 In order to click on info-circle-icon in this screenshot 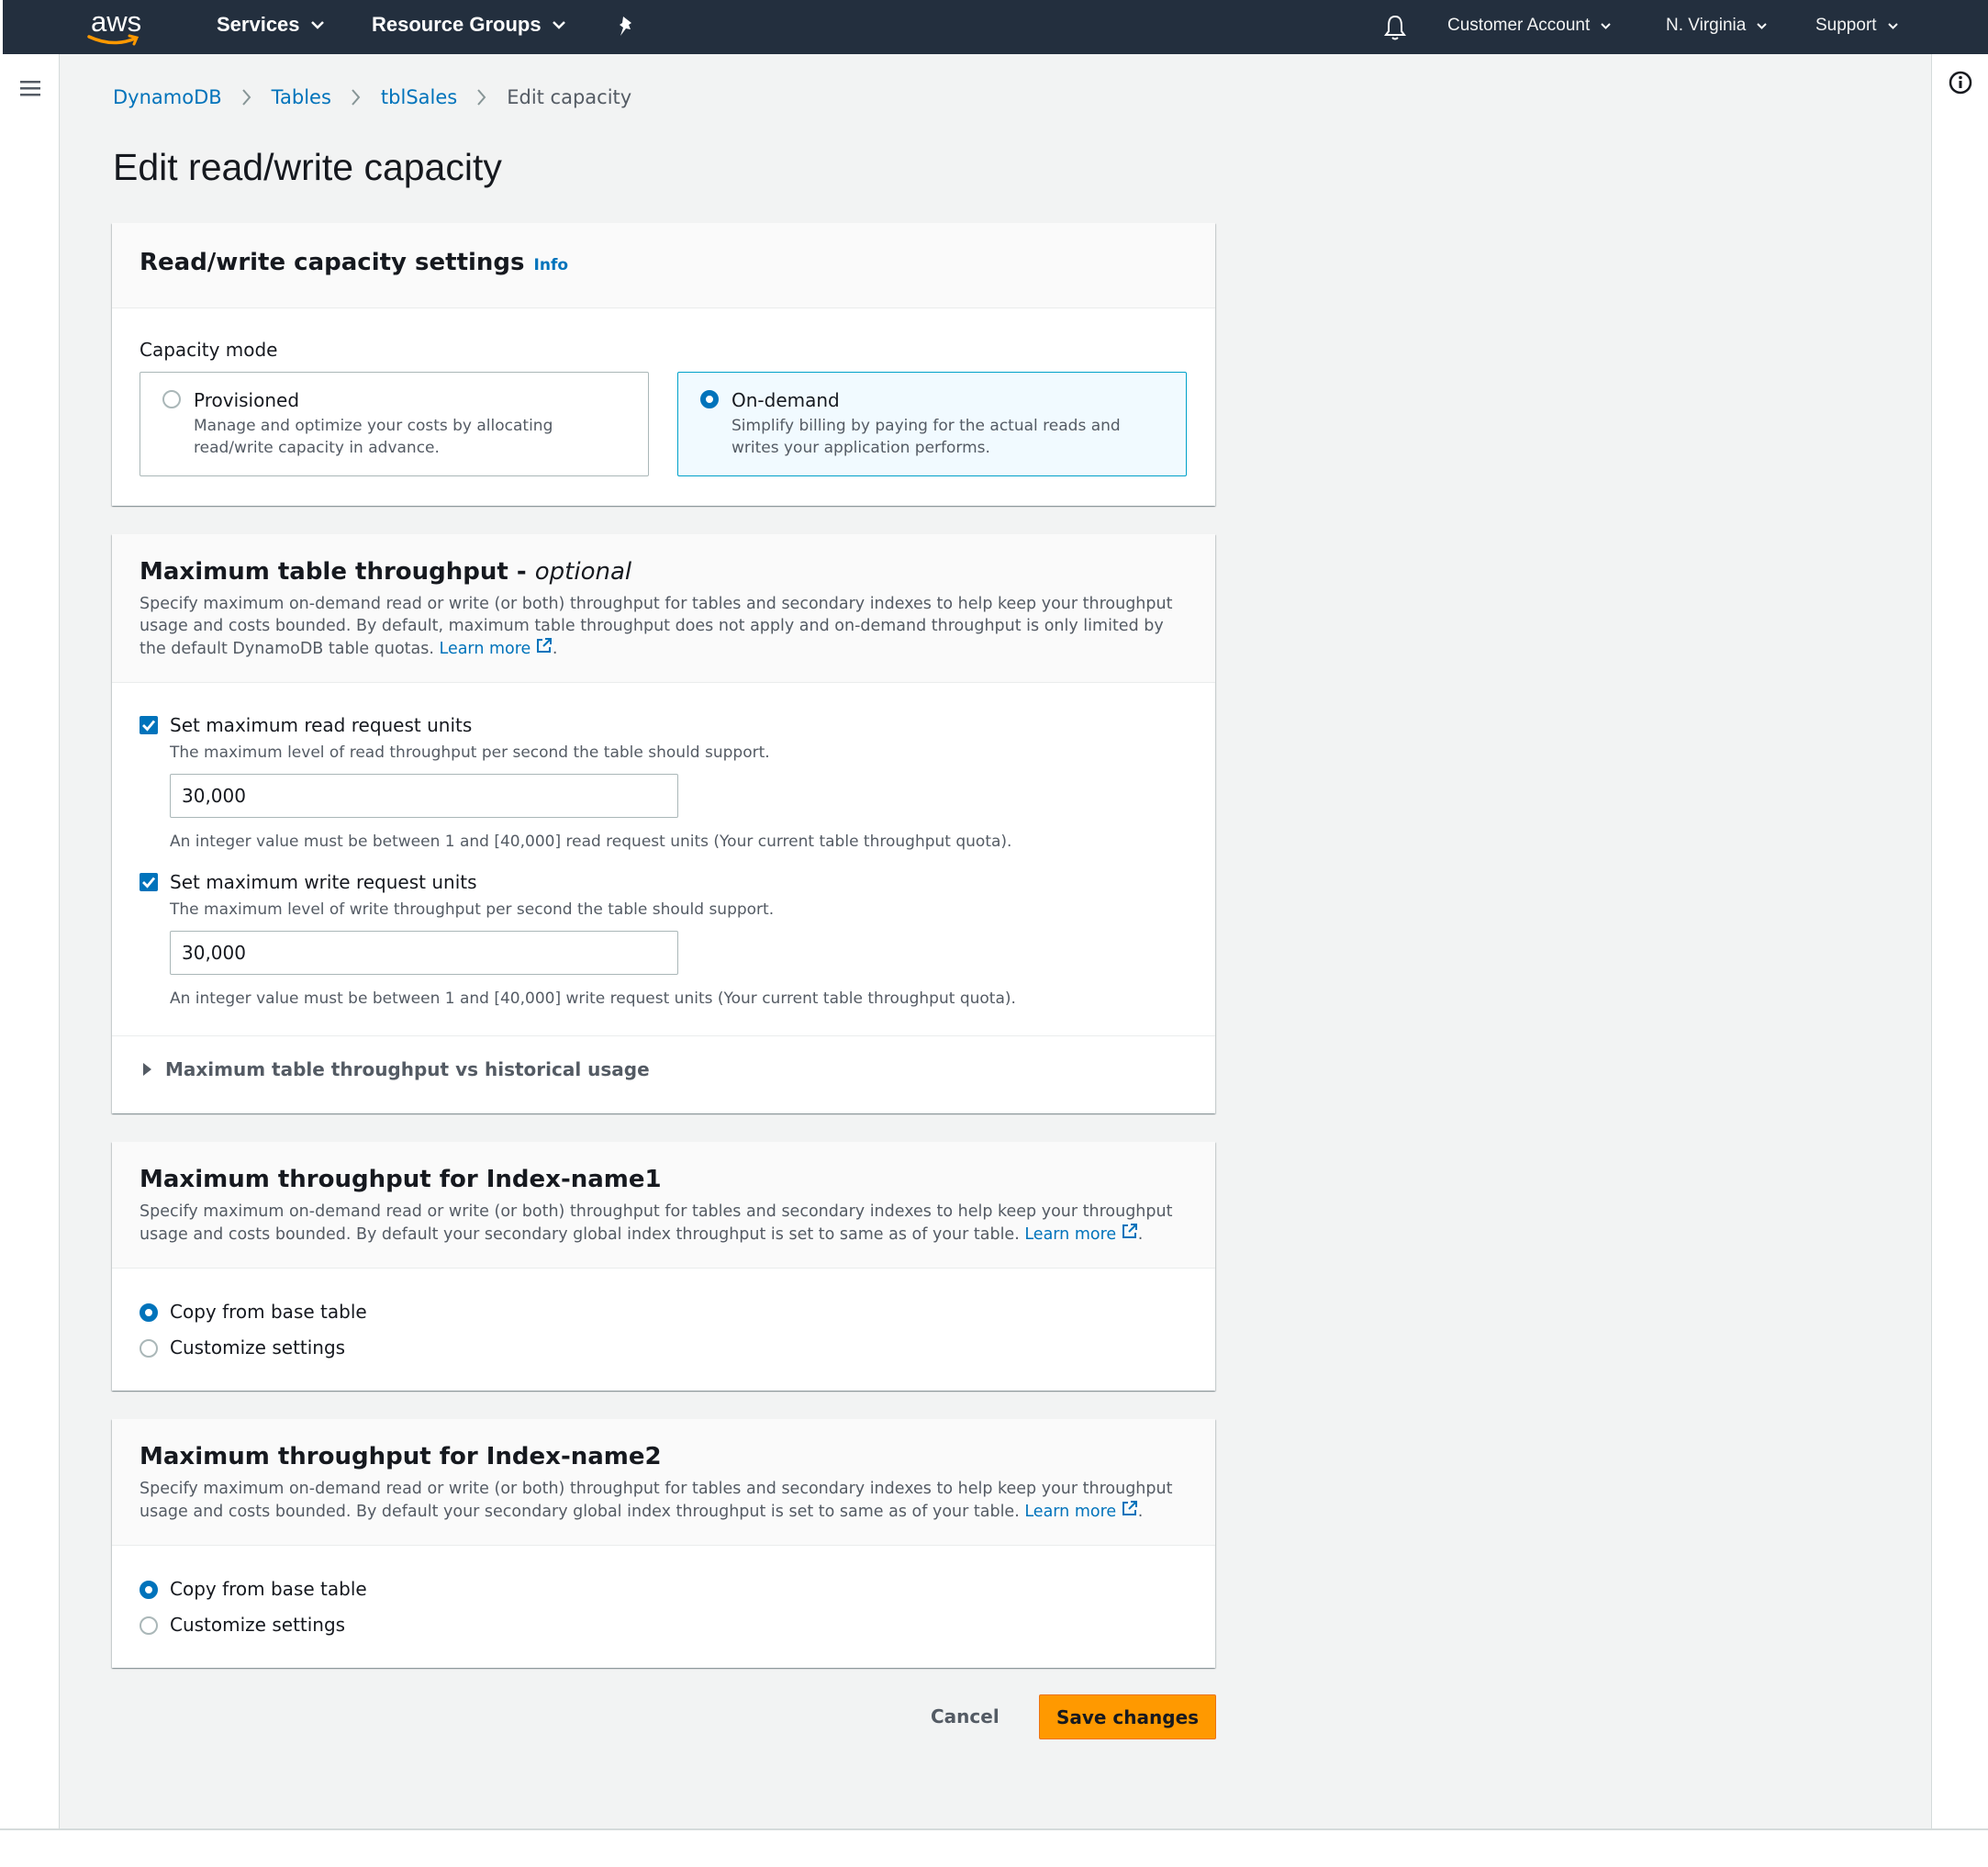, I will do `click(1961, 84)`.